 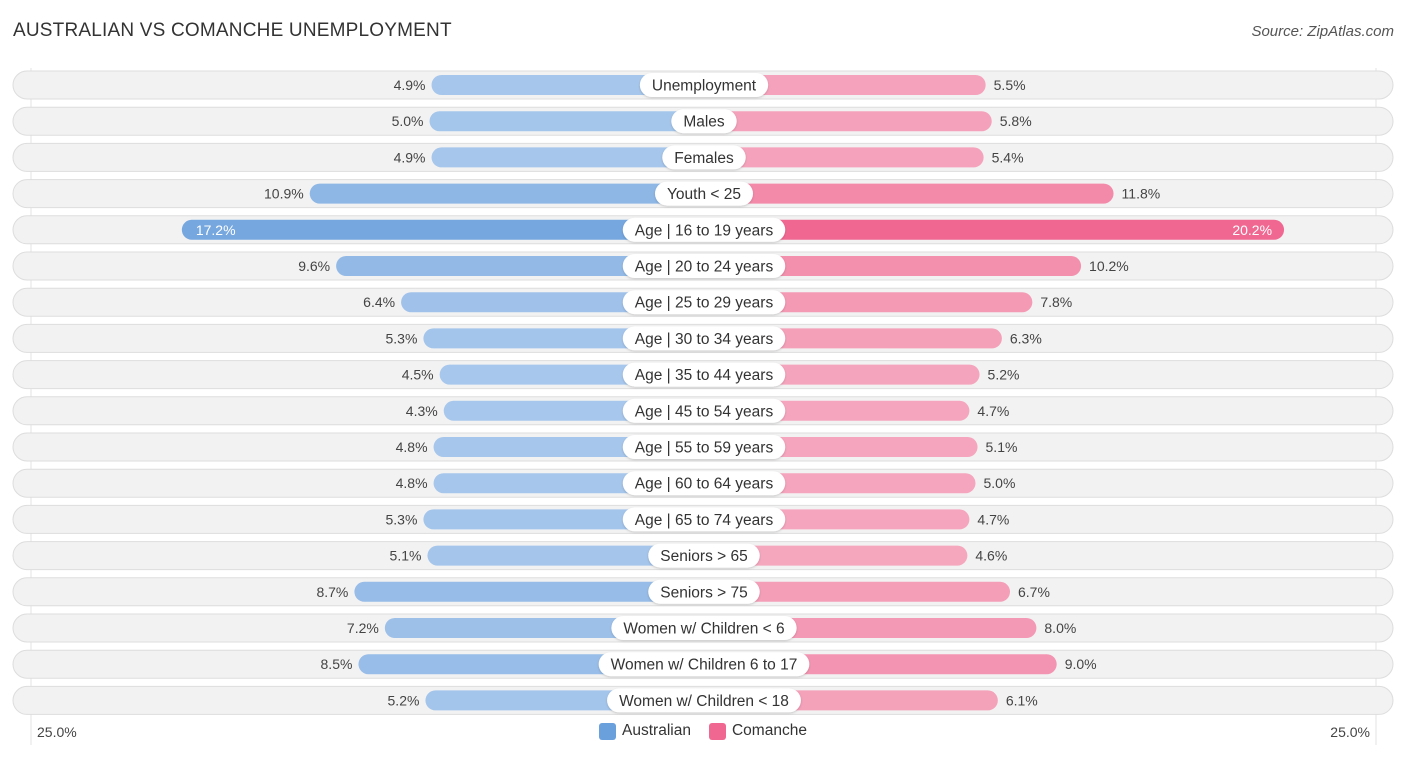 I want to click on value-label-comanche: 6.3%, so click(x=1026, y=338).